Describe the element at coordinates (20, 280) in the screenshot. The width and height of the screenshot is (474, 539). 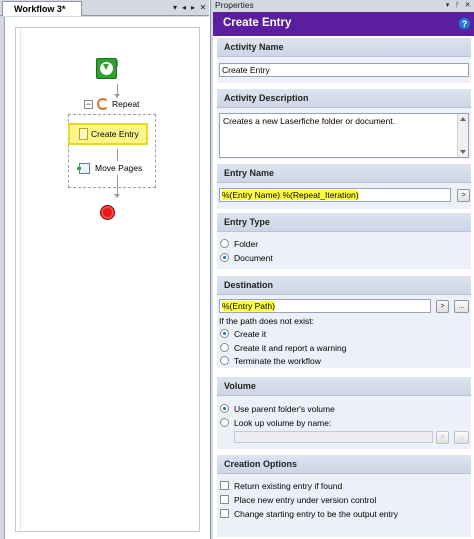
I see `designer-rail` at that location.